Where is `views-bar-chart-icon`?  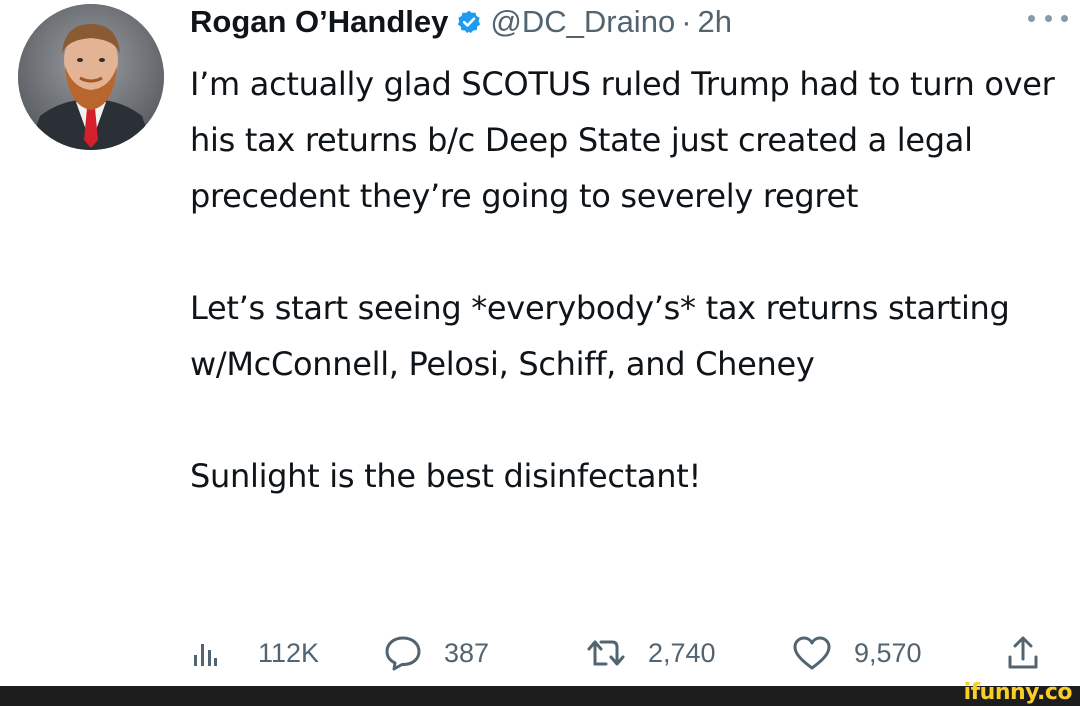
views-bar-chart-icon is located at coordinates (205, 655).